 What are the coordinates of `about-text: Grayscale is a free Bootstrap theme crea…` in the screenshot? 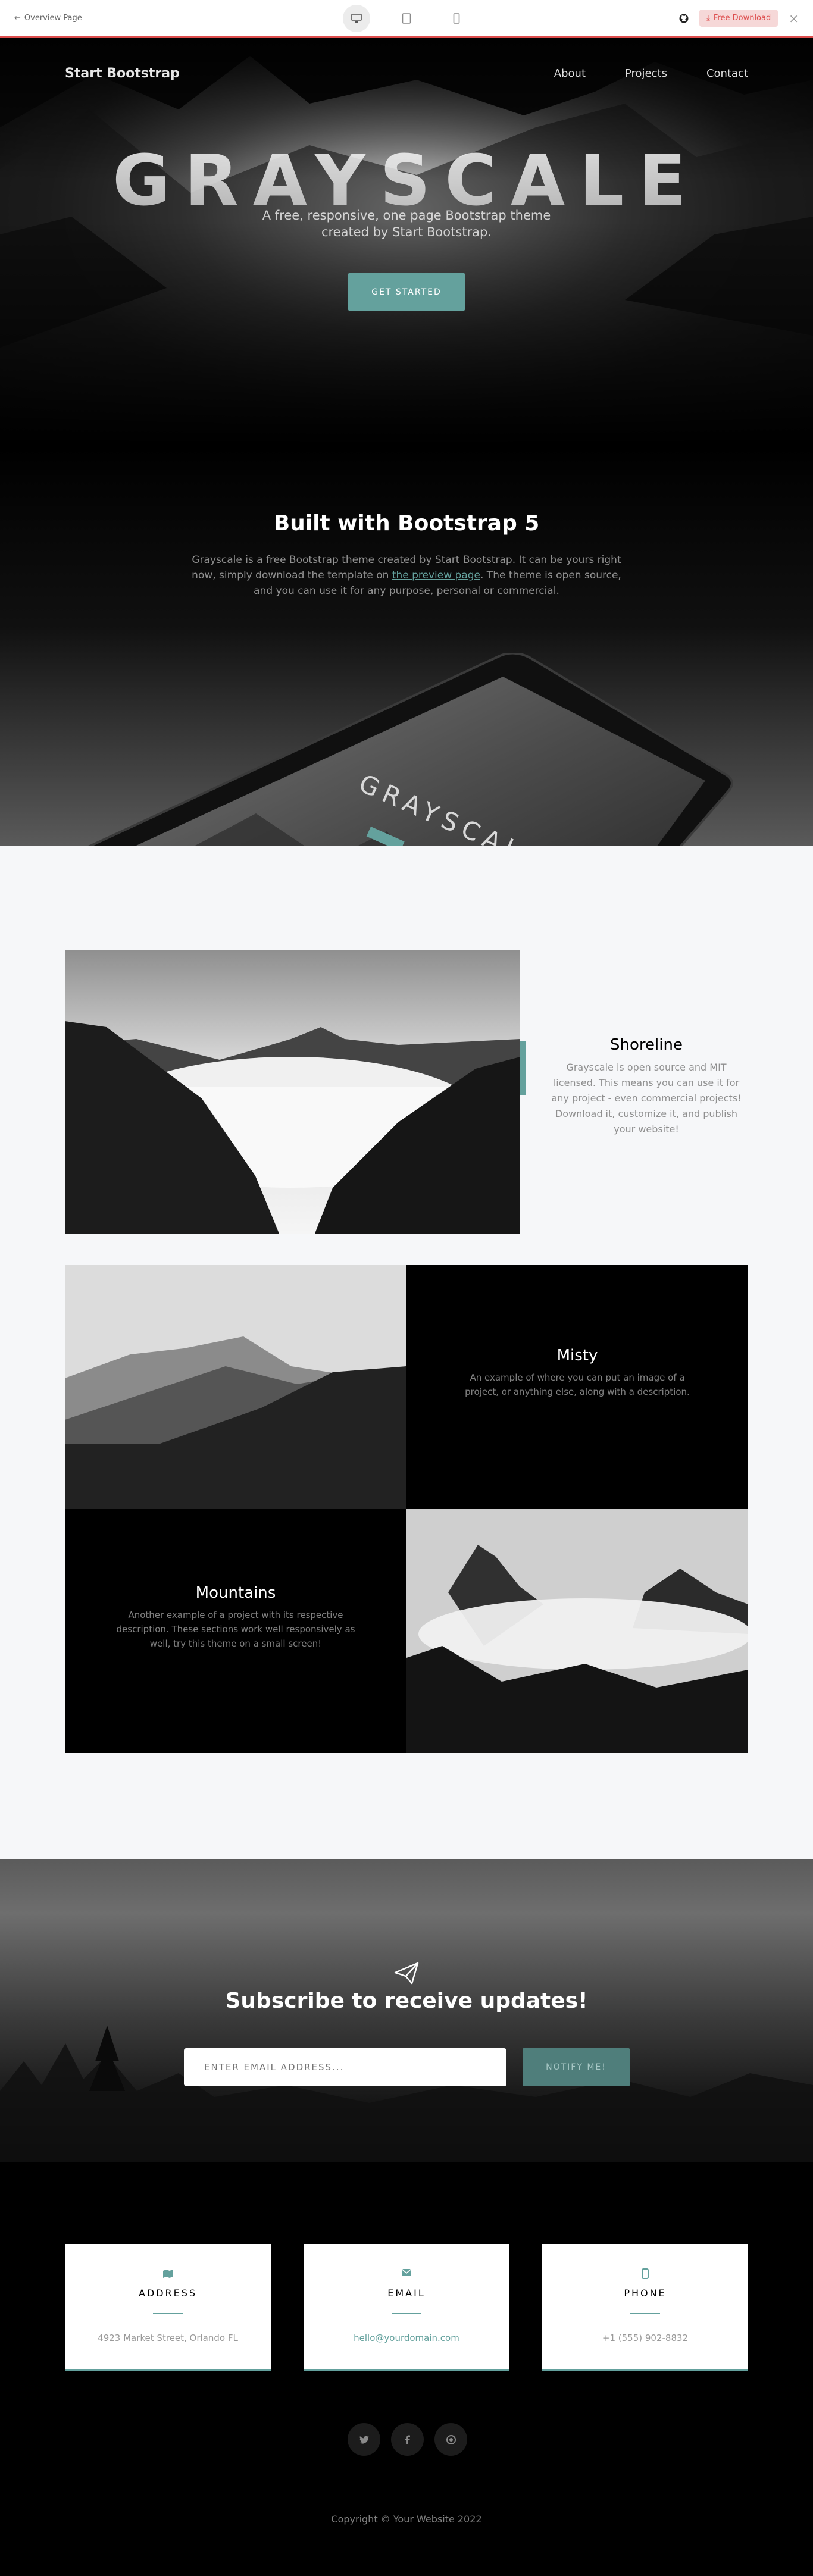 It's located at (406, 575).